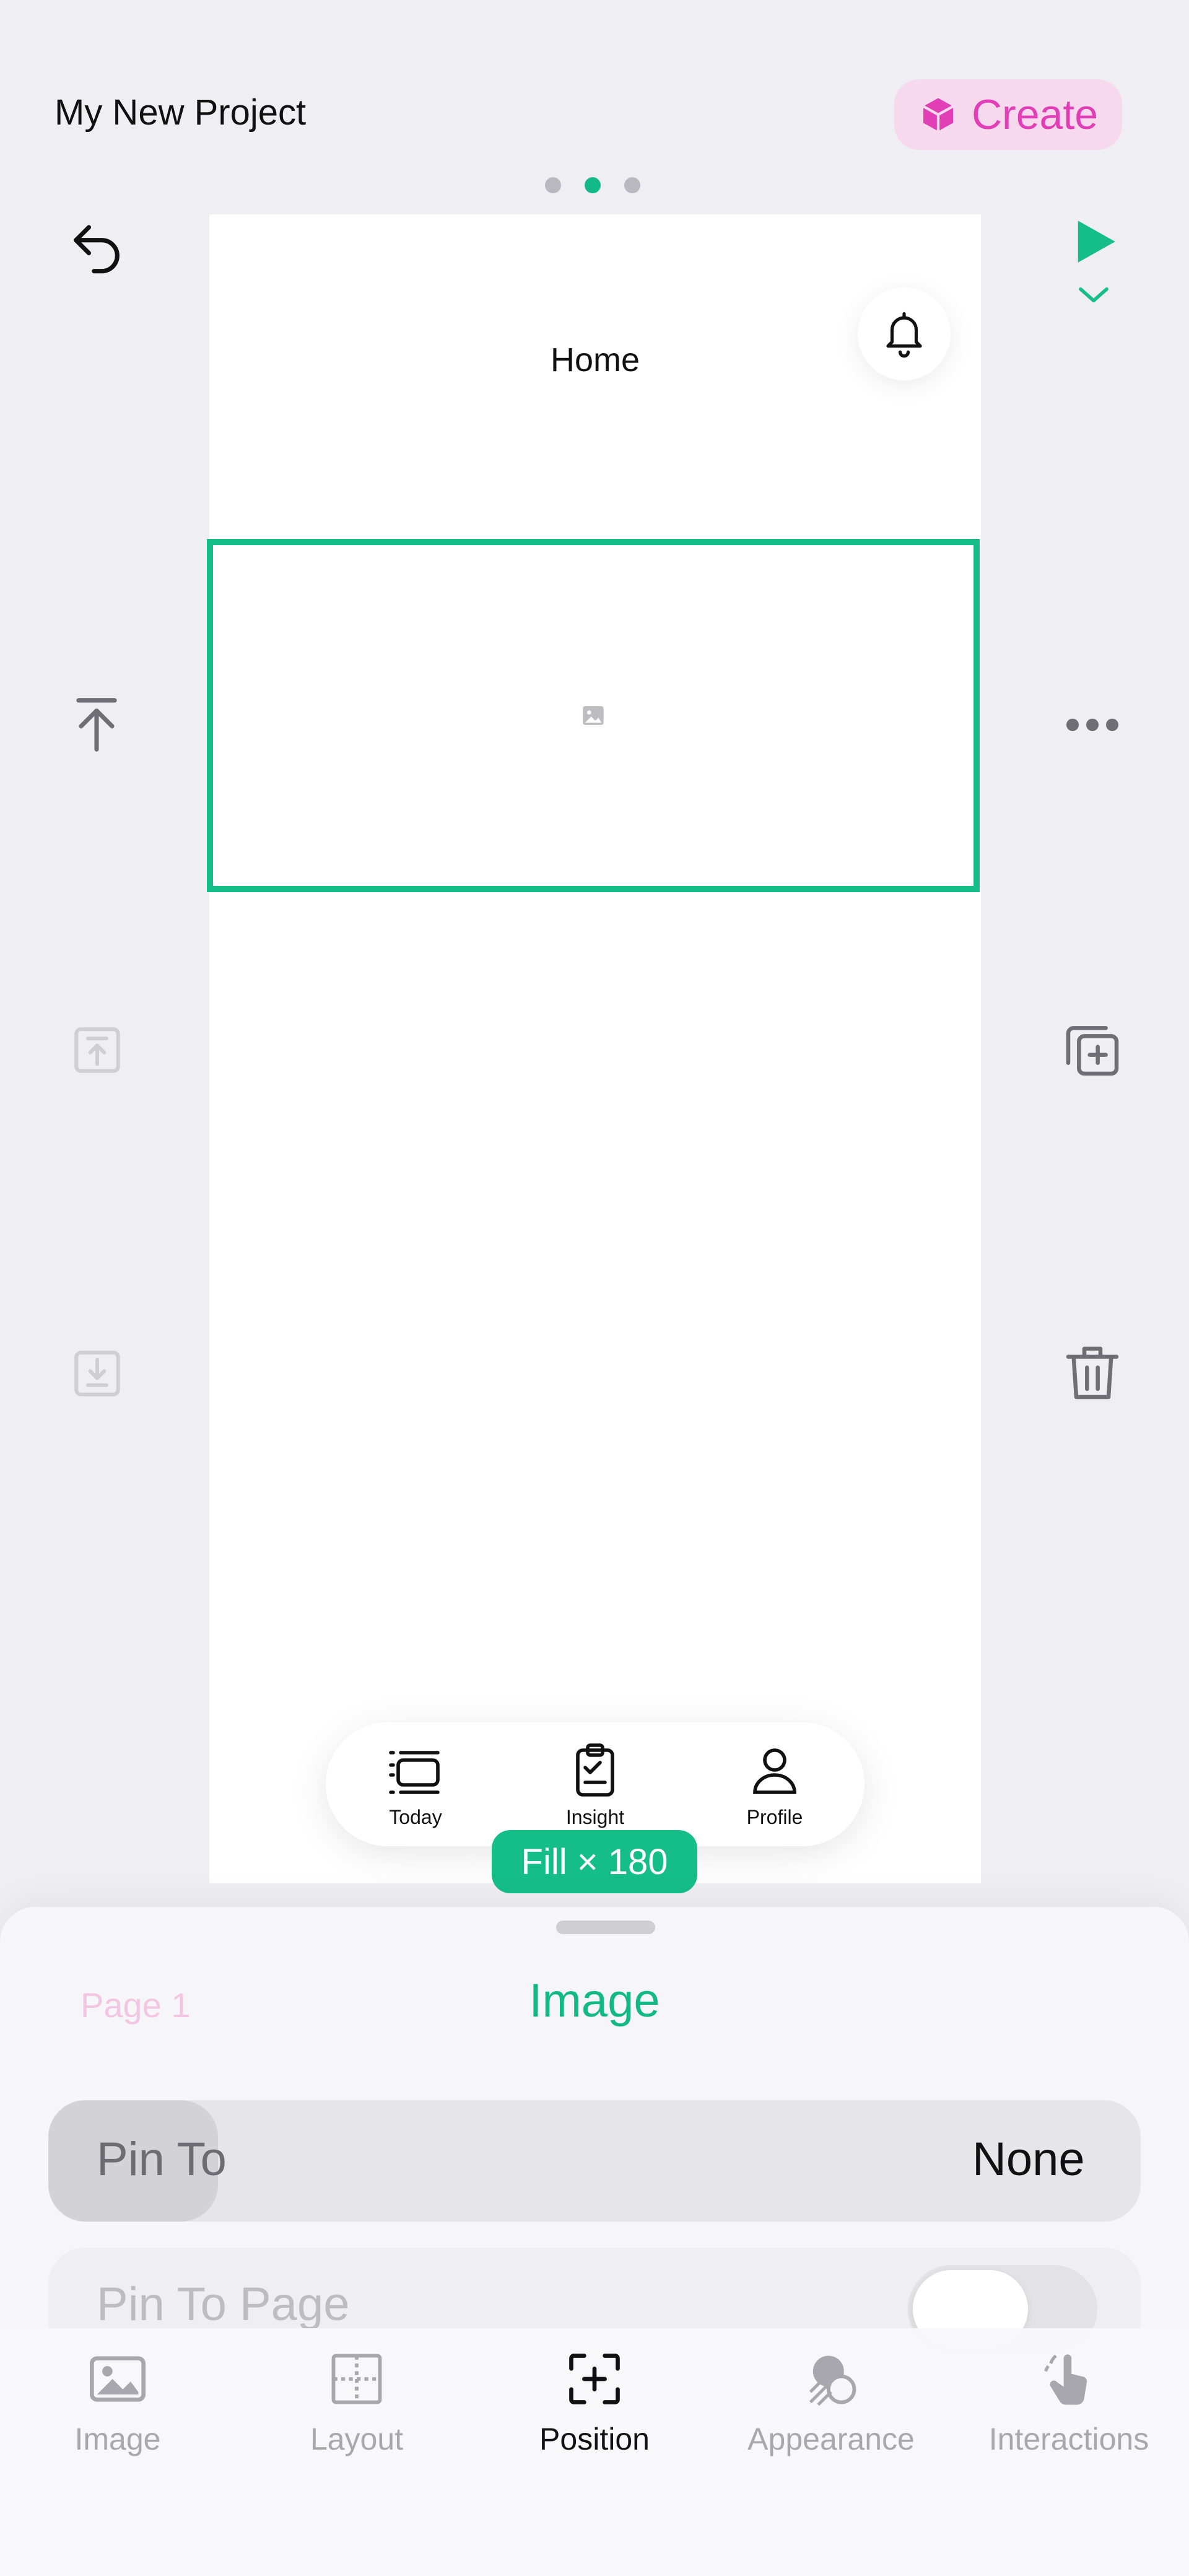  What do you see at coordinates (594, 1861) in the screenshot?
I see `size-badge: Fill × 180` at bounding box center [594, 1861].